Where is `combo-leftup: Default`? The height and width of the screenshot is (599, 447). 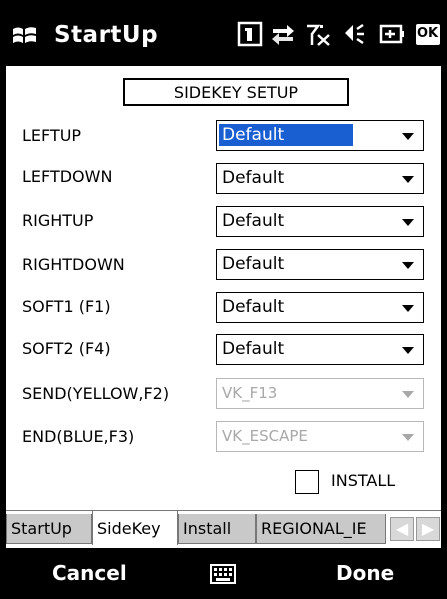
combo-leftup: Default is located at coordinates (320, 135).